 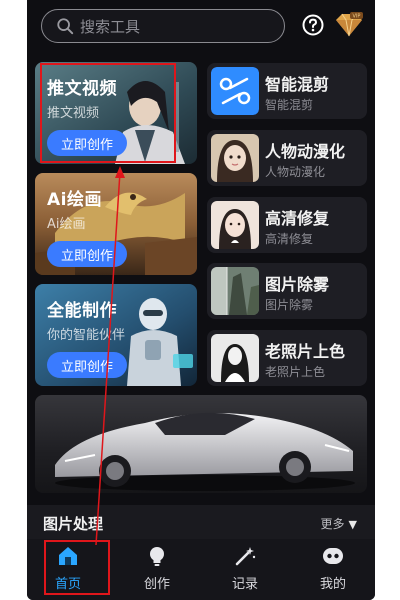 I want to click on promo-banner-car, so click(x=201, y=444).